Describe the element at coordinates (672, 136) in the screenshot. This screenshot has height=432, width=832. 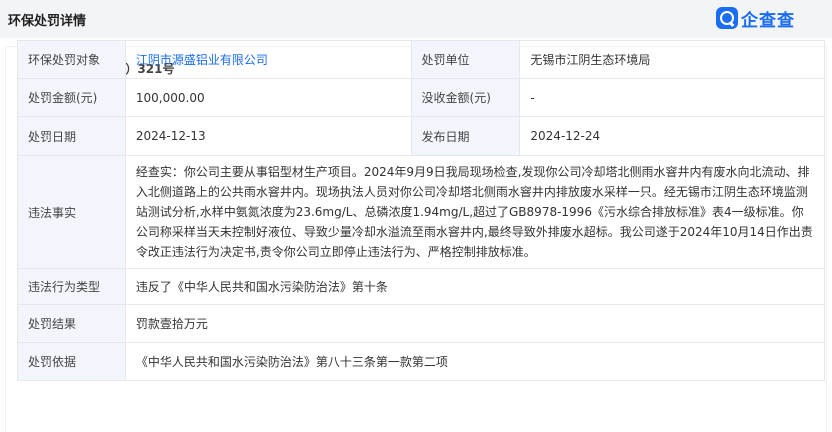
I see `publish-date-value: 2024-12-24` at that location.